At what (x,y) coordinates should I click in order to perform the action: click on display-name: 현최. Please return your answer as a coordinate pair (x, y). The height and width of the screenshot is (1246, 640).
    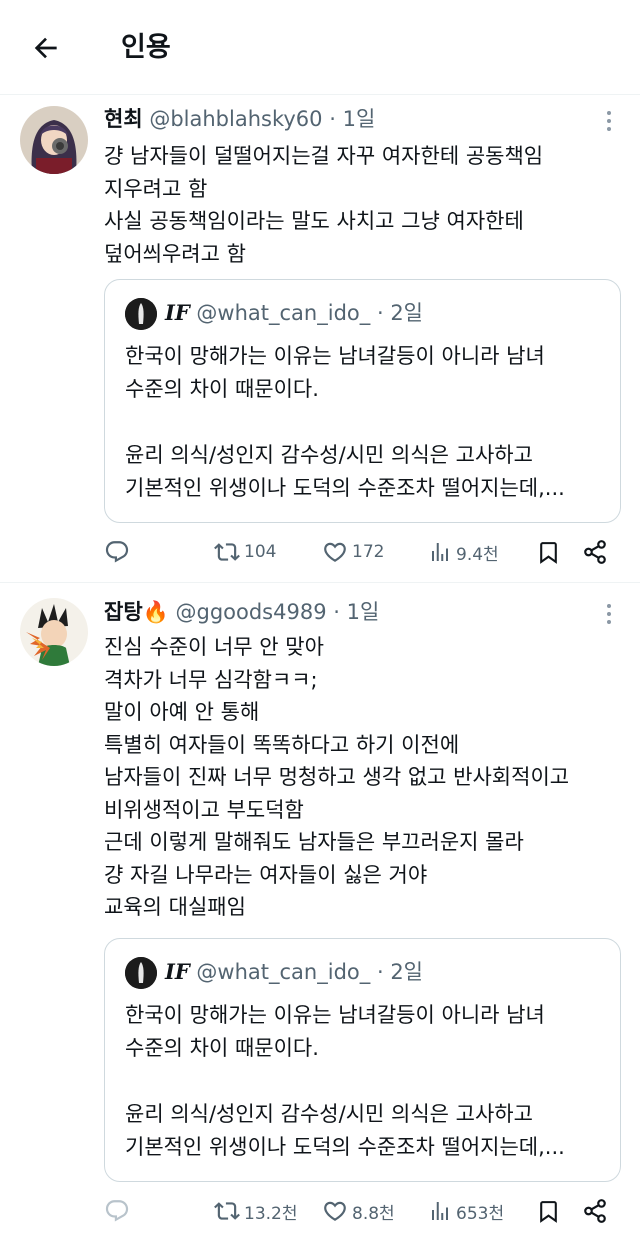
    Looking at the image, I should click on (123, 119).